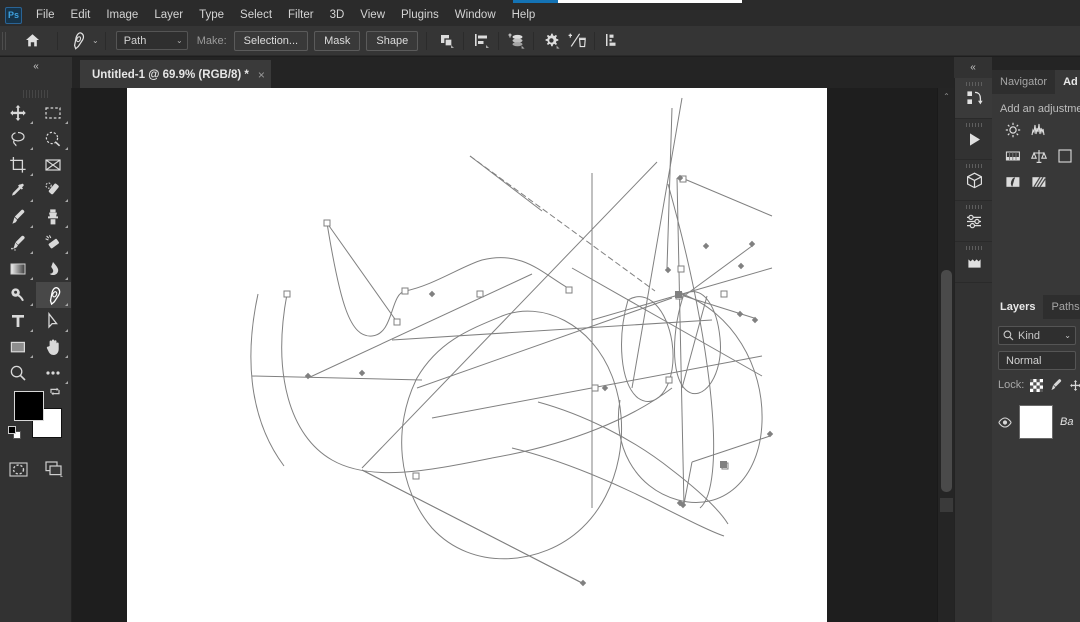  Describe the element at coordinates (54, 469) in the screenshot. I see `screen-mode-icon` at that location.